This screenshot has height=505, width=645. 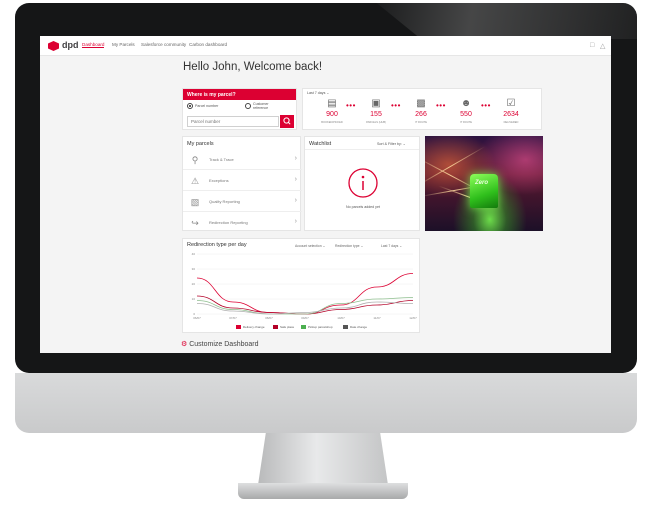 I want to click on stat-label-5: DELIVERED, so click(x=511, y=122).